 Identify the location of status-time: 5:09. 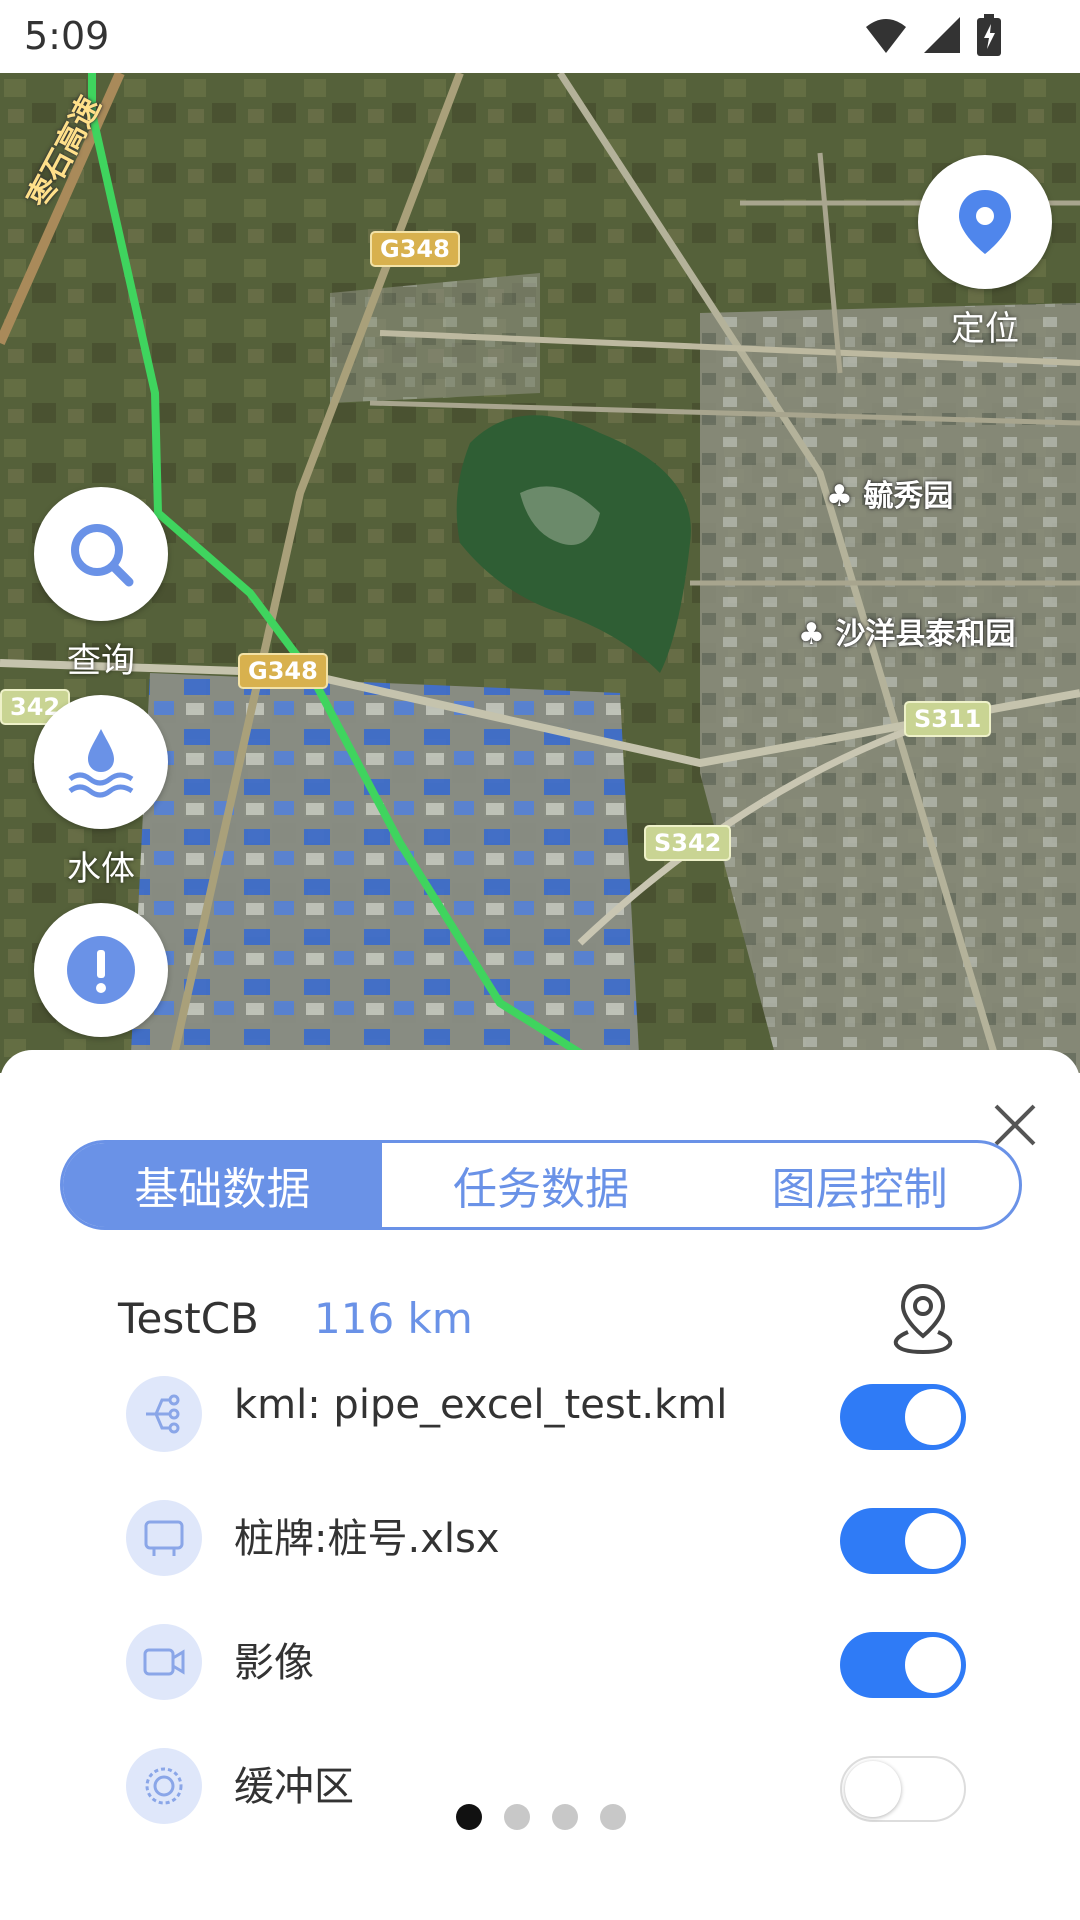
(67, 36).